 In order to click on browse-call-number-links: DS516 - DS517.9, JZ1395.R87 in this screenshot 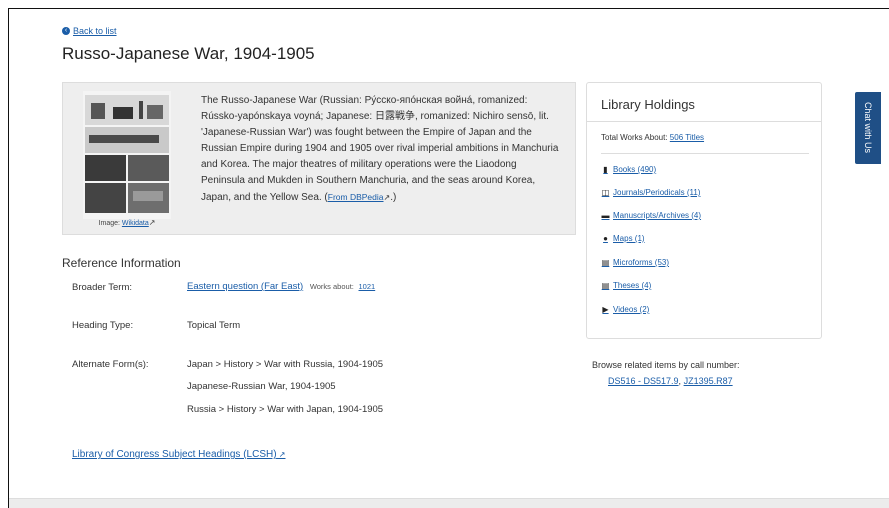, I will do `click(670, 381)`.